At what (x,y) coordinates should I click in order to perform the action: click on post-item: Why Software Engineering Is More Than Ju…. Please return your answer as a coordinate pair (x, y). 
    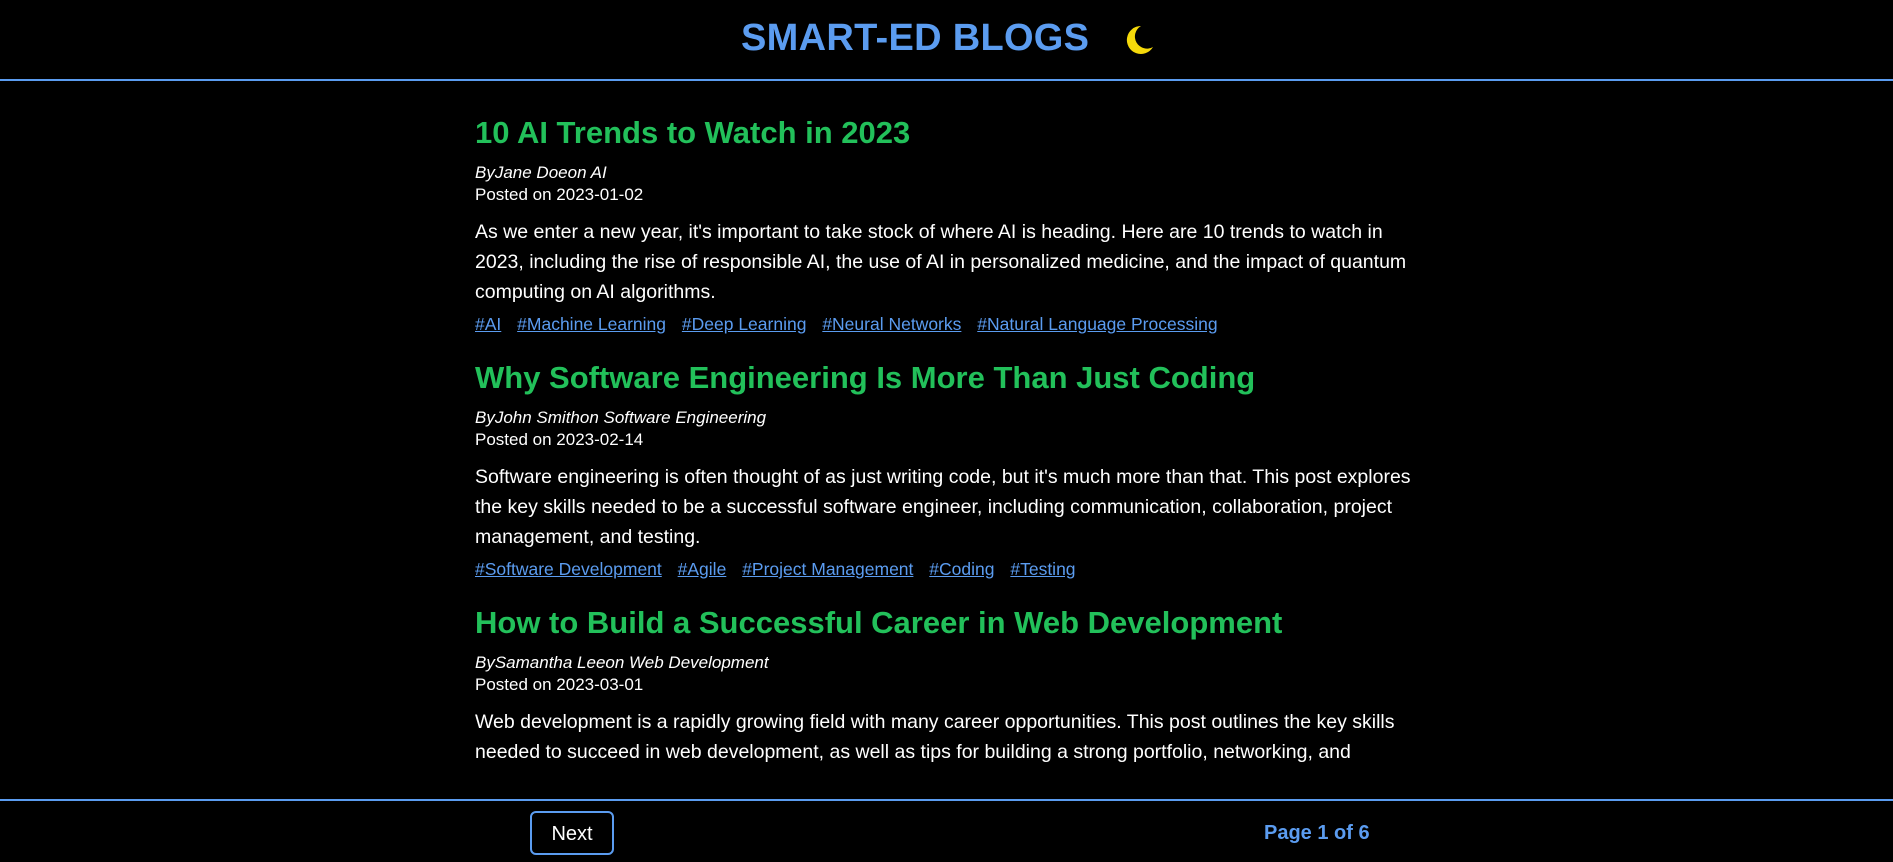
    Looking at the image, I should click on (955, 470).